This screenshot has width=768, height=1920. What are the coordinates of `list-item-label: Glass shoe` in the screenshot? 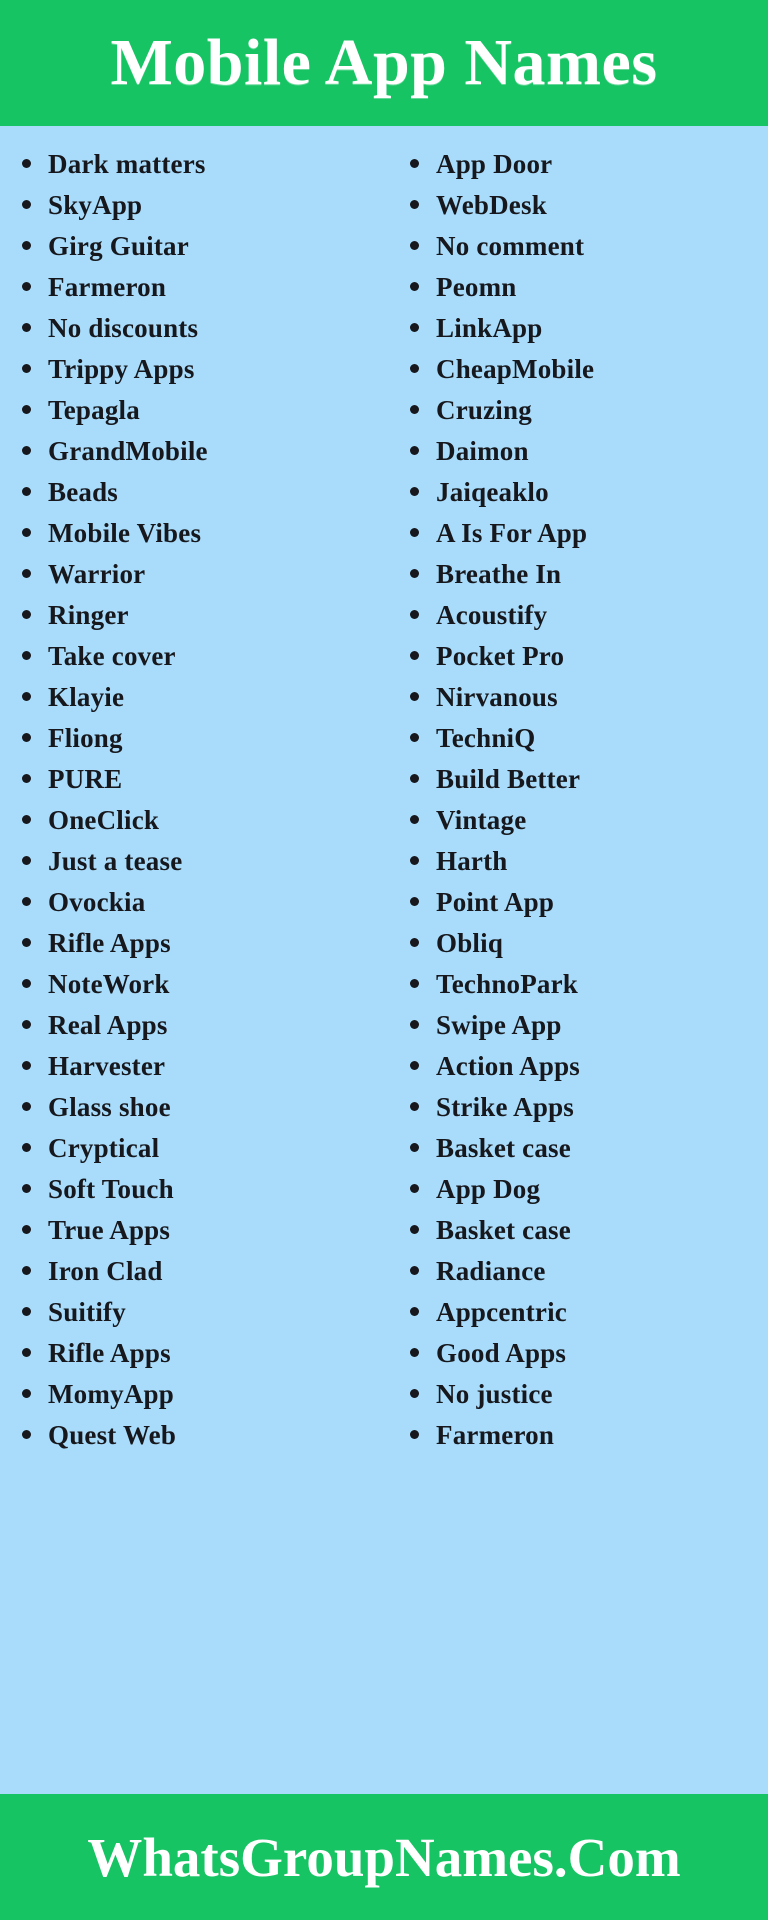 It's located at (109, 1107).